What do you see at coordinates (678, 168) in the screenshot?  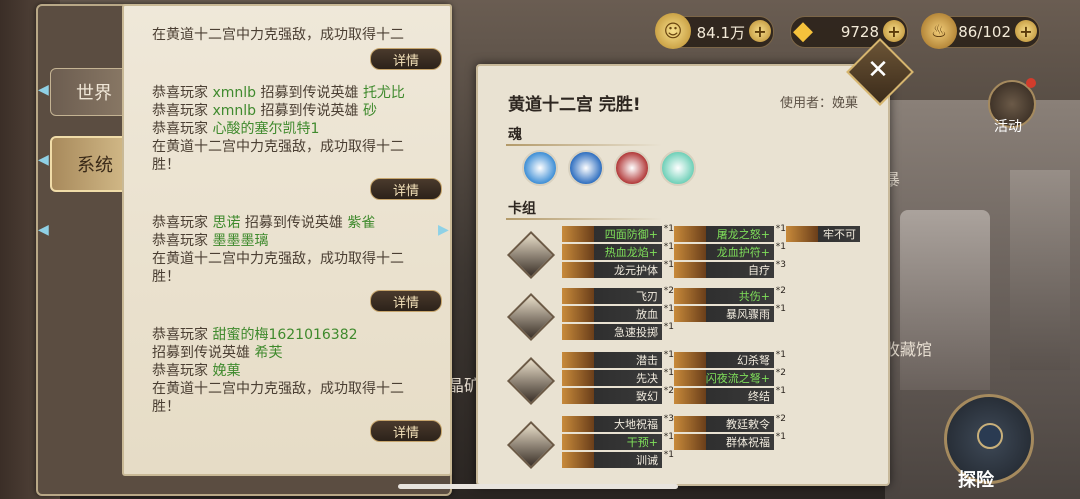 I see `soul-wind-icon` at bounding box center [678, 168].